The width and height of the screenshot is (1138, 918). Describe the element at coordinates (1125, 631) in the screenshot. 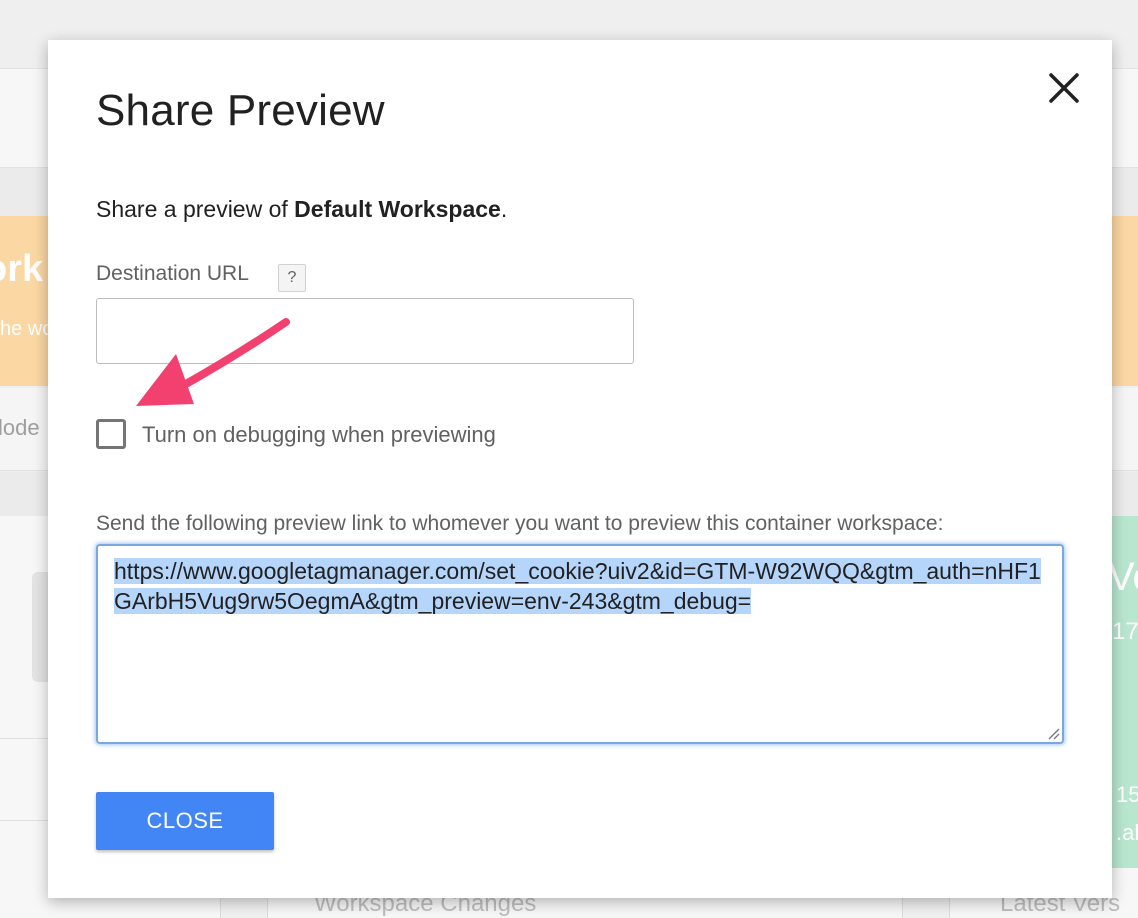

I see `background-version-number: 17` at that location.